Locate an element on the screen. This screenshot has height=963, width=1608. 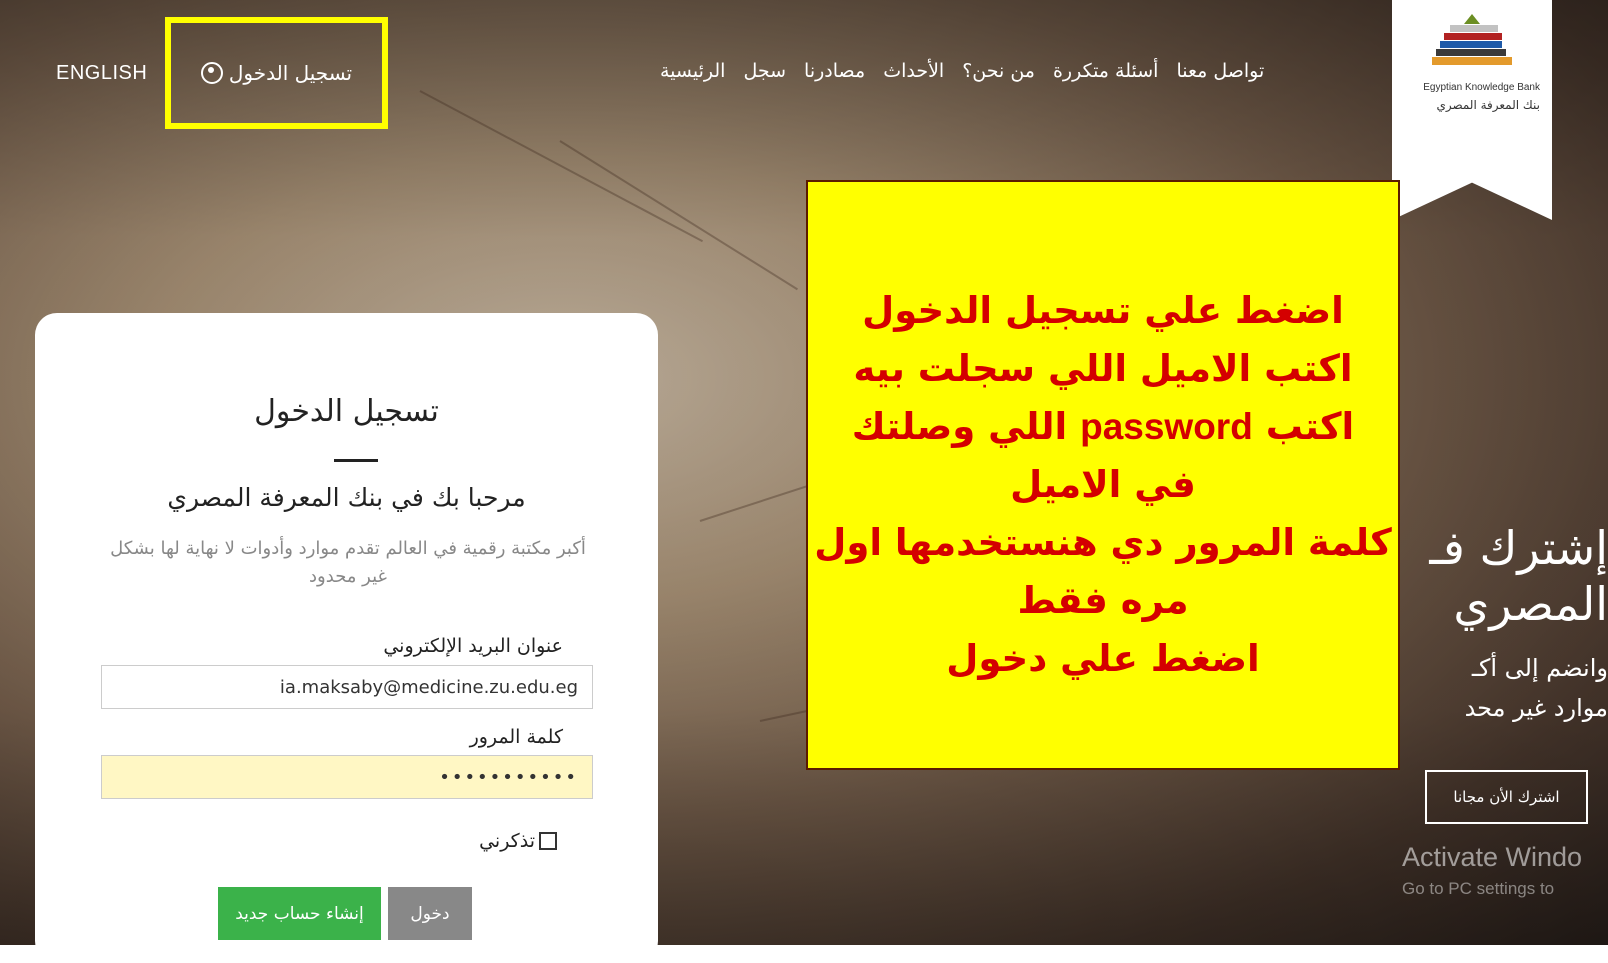
remember-me: تذكرني is located at coordinates (518, 841).